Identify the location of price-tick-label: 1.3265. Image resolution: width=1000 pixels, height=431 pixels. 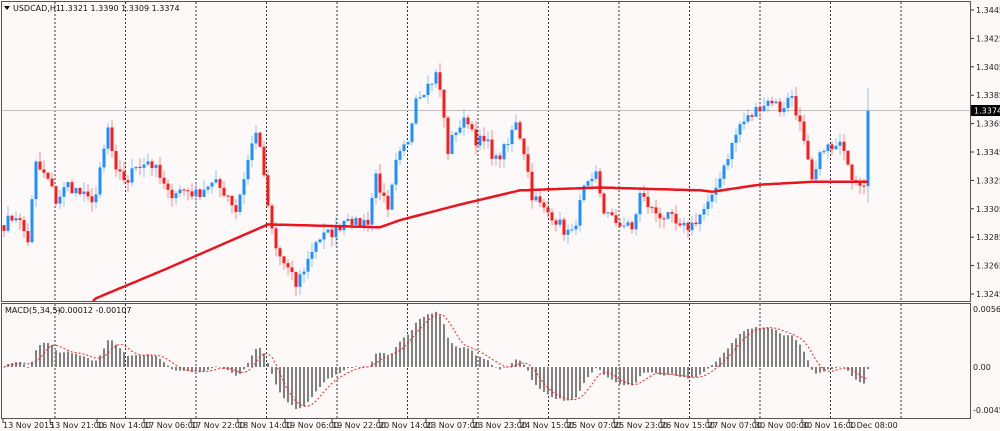
(988, 266).